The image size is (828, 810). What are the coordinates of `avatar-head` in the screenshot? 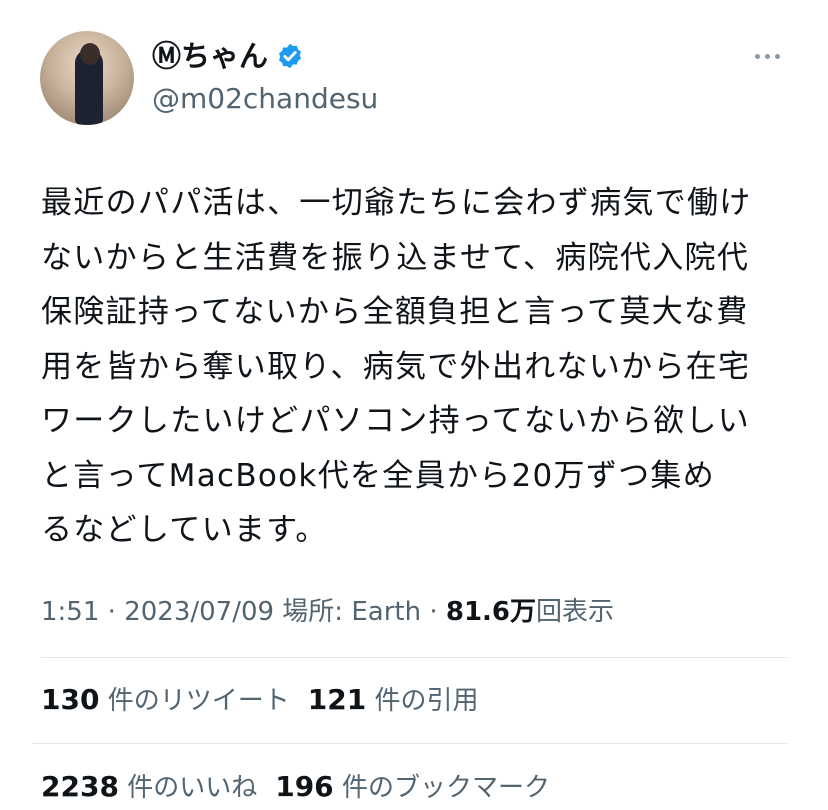 It's located at (90, 54).